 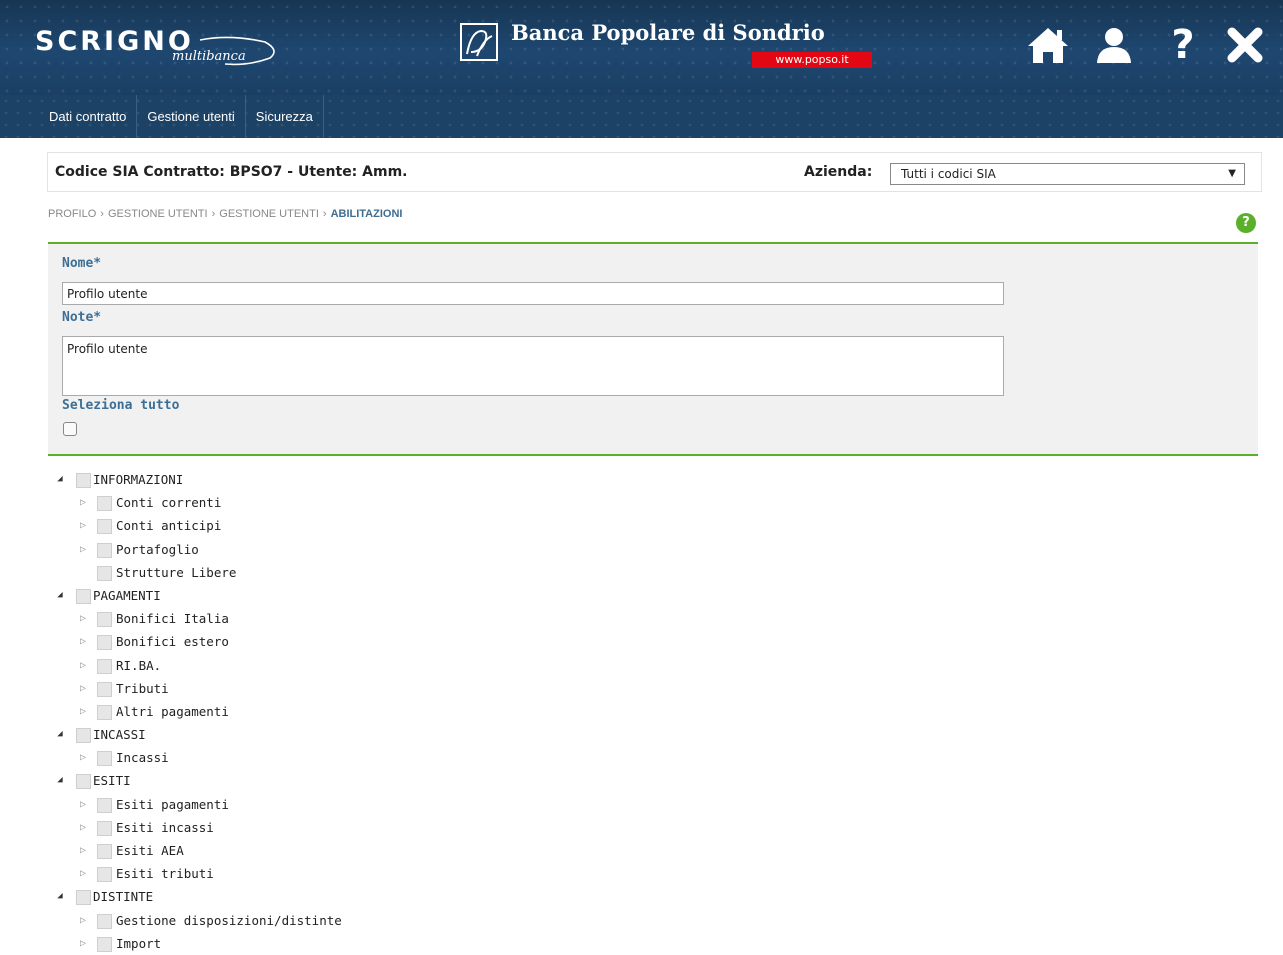 I want to click on bank-emblem-icon, so click(x=479, y=42).